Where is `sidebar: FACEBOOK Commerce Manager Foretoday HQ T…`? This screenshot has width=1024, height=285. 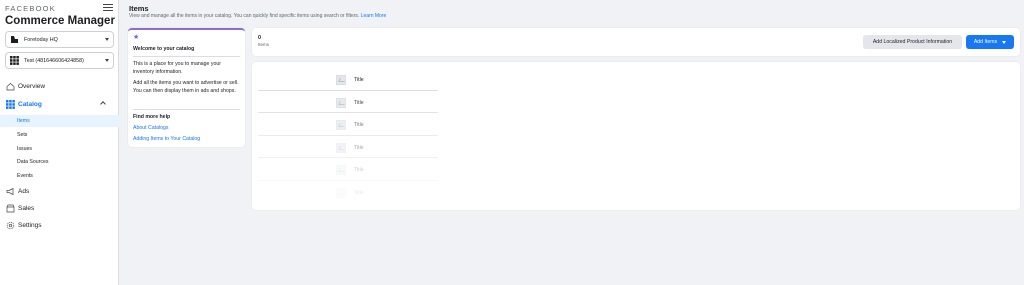 sidebar: FACEBOOK Commerce Manager Foretoday HQ T… is located at coordinates (59, 142).